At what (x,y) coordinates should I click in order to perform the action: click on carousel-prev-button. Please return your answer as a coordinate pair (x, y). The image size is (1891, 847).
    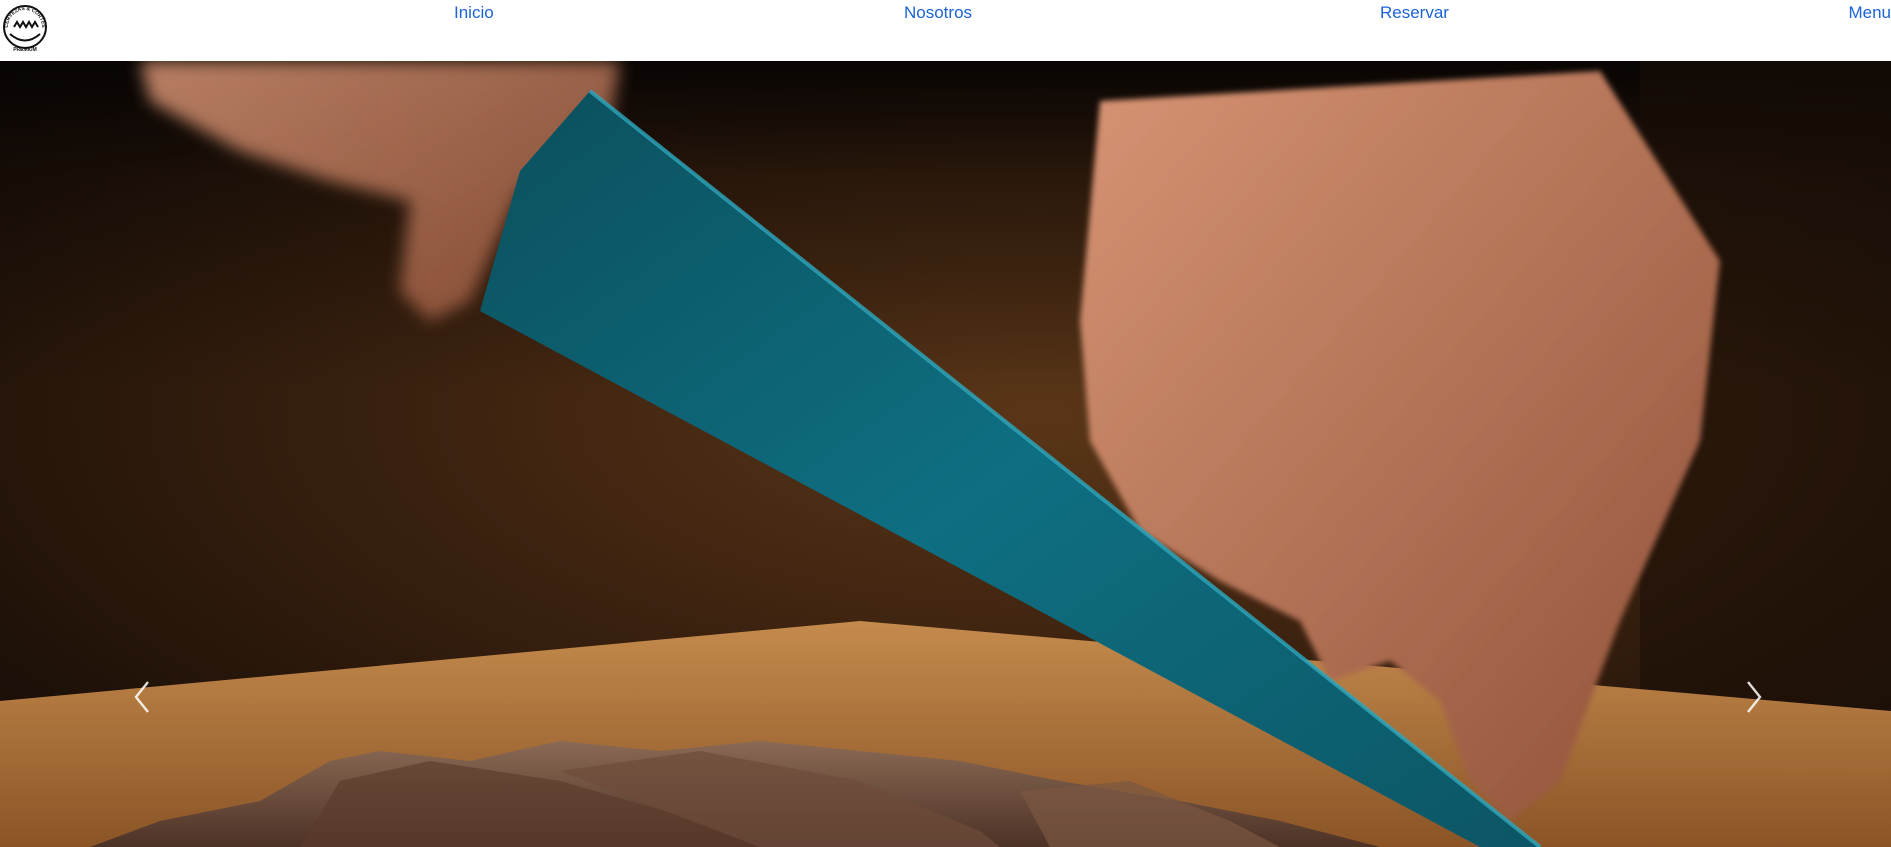
    Looking at the image, I should click on (142, 697).